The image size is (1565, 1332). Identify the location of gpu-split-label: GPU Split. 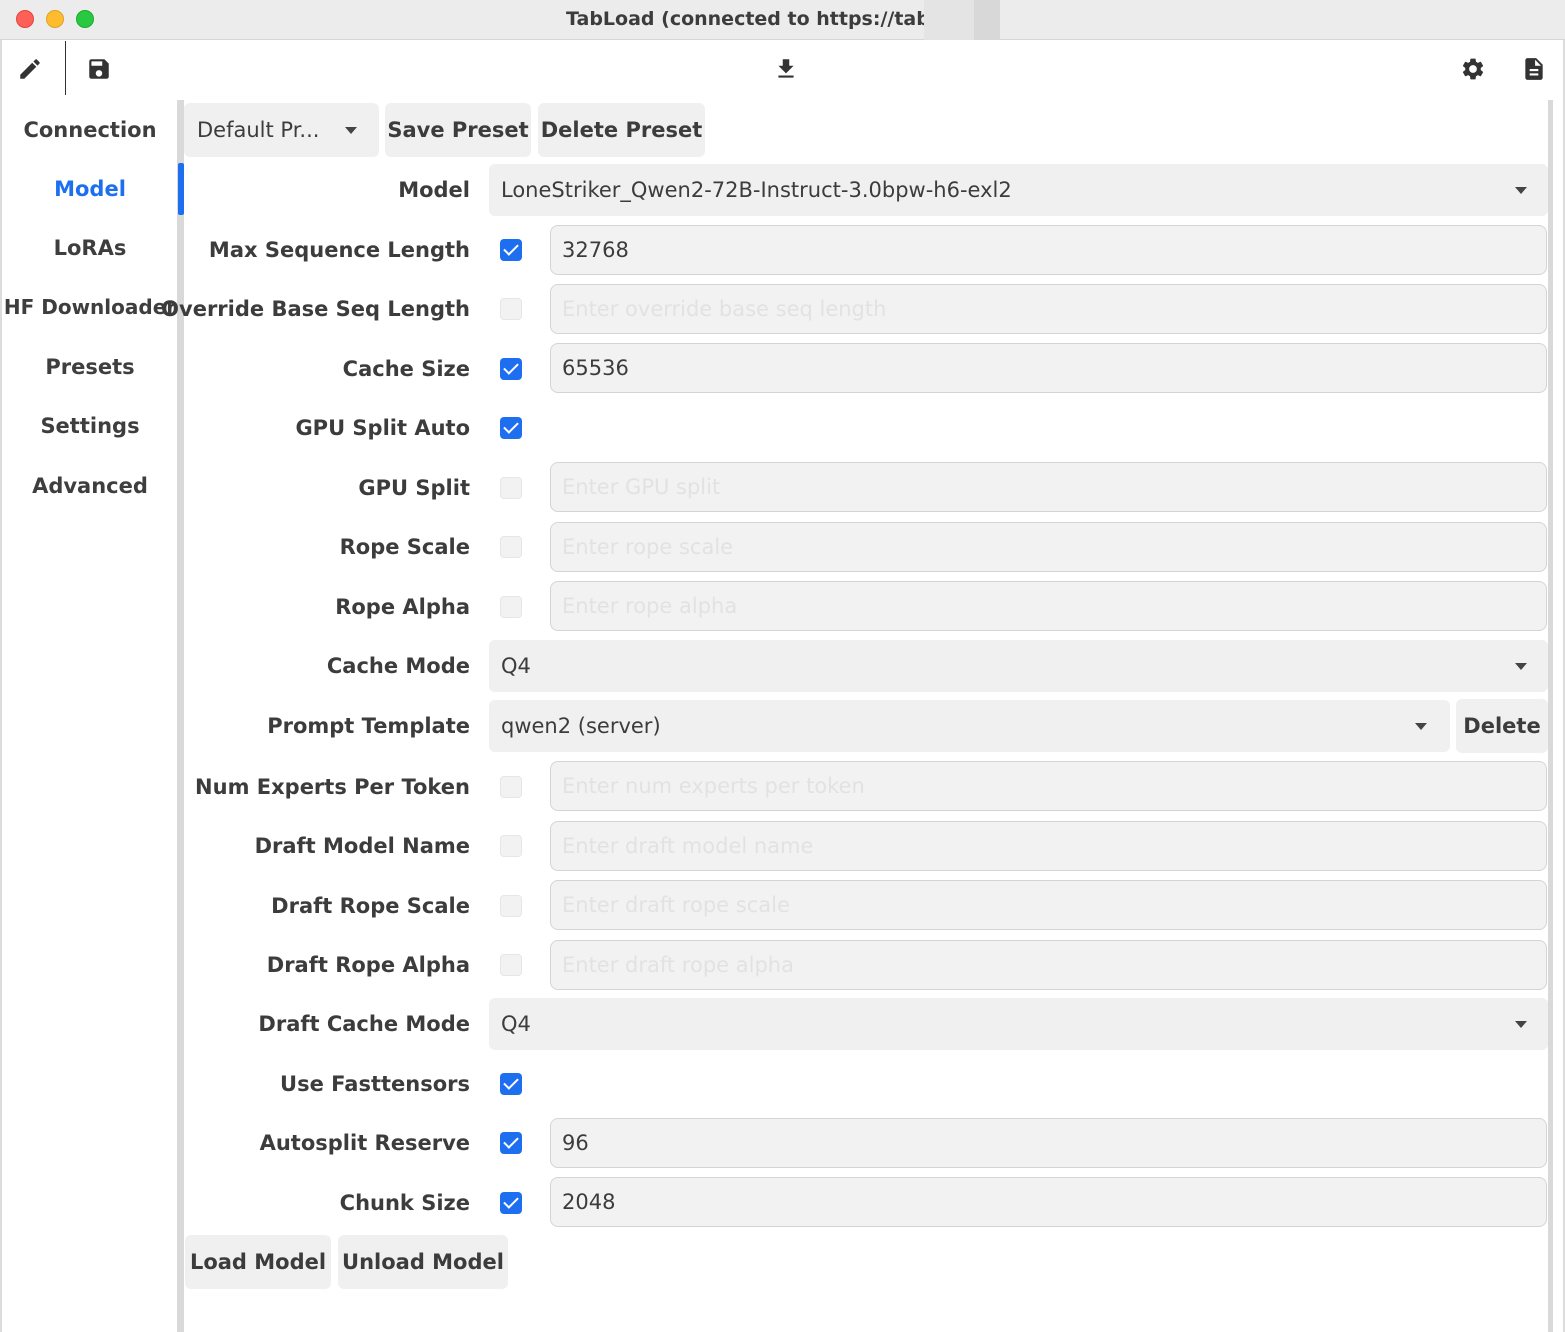
(414, 488).